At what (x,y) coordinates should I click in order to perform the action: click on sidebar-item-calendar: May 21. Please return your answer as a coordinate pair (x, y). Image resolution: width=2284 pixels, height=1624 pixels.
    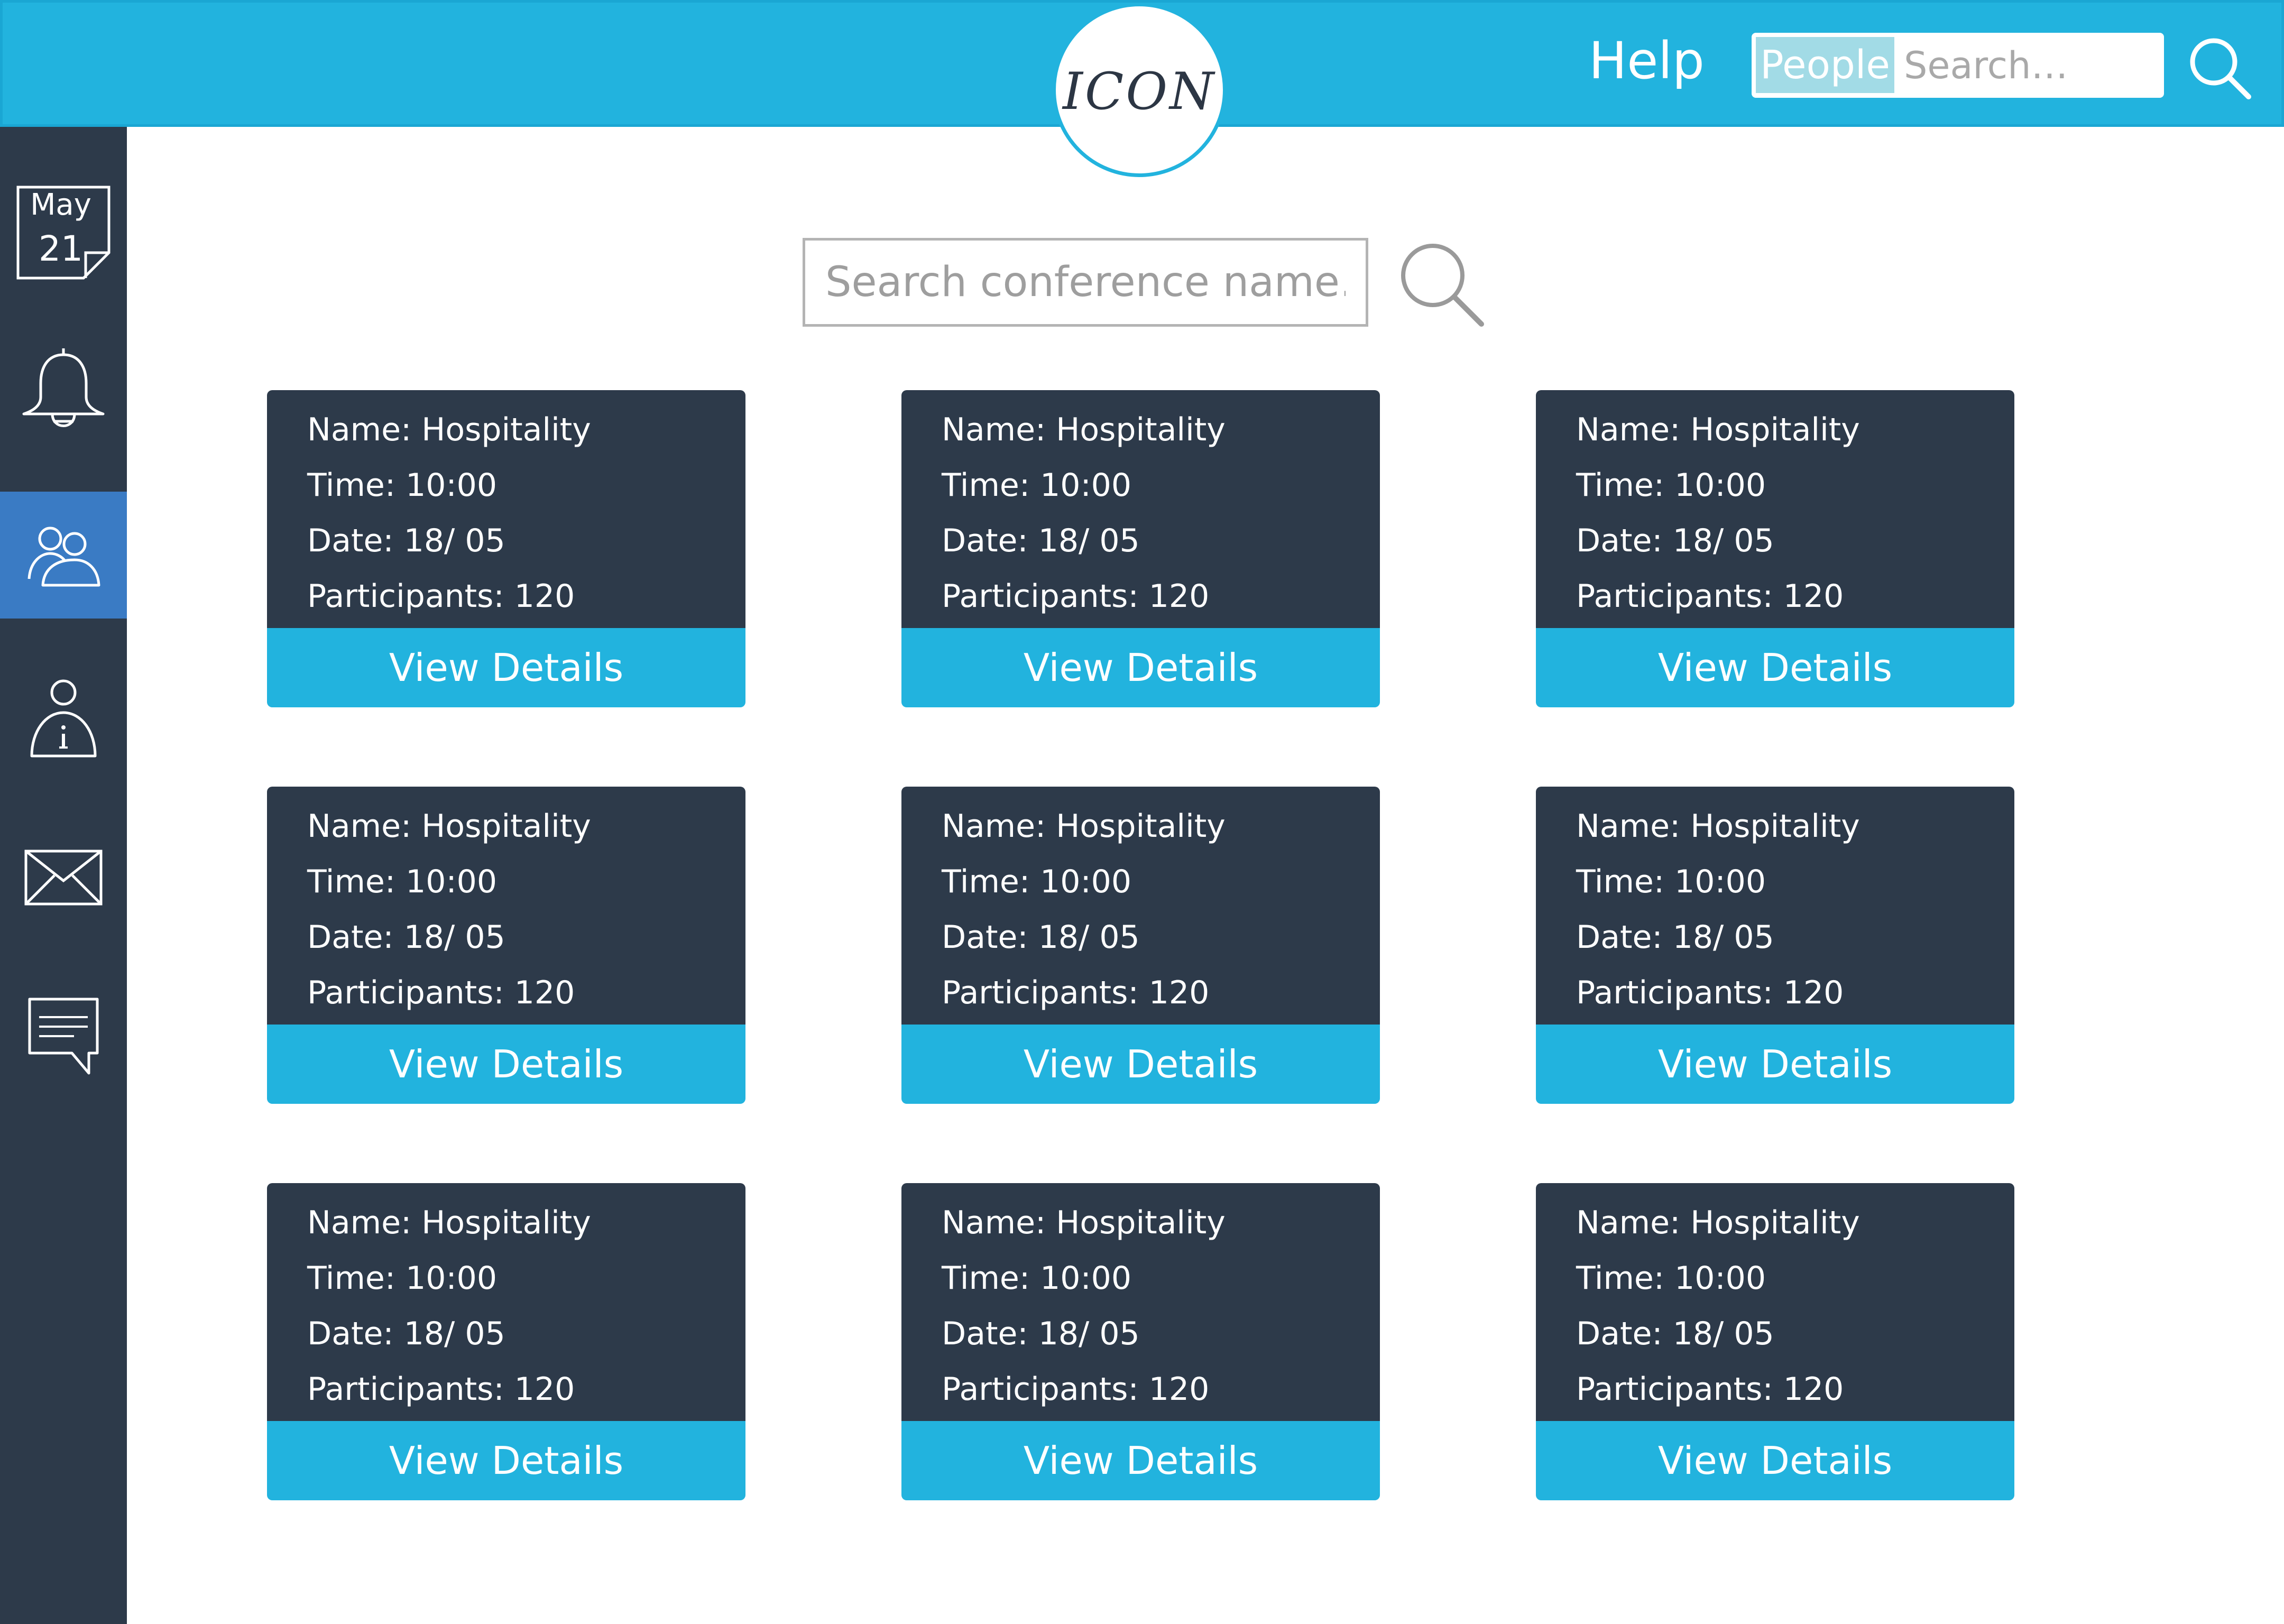
    Looking at the image, I should click on (63, 232).